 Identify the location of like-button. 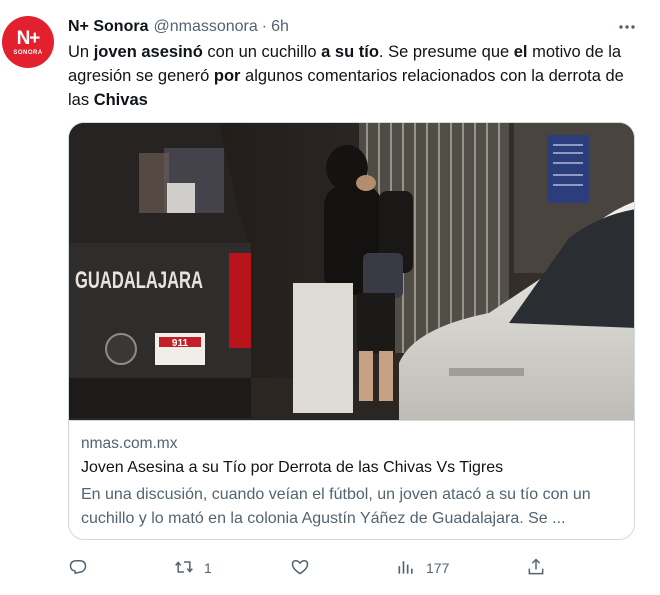
(305, 568).